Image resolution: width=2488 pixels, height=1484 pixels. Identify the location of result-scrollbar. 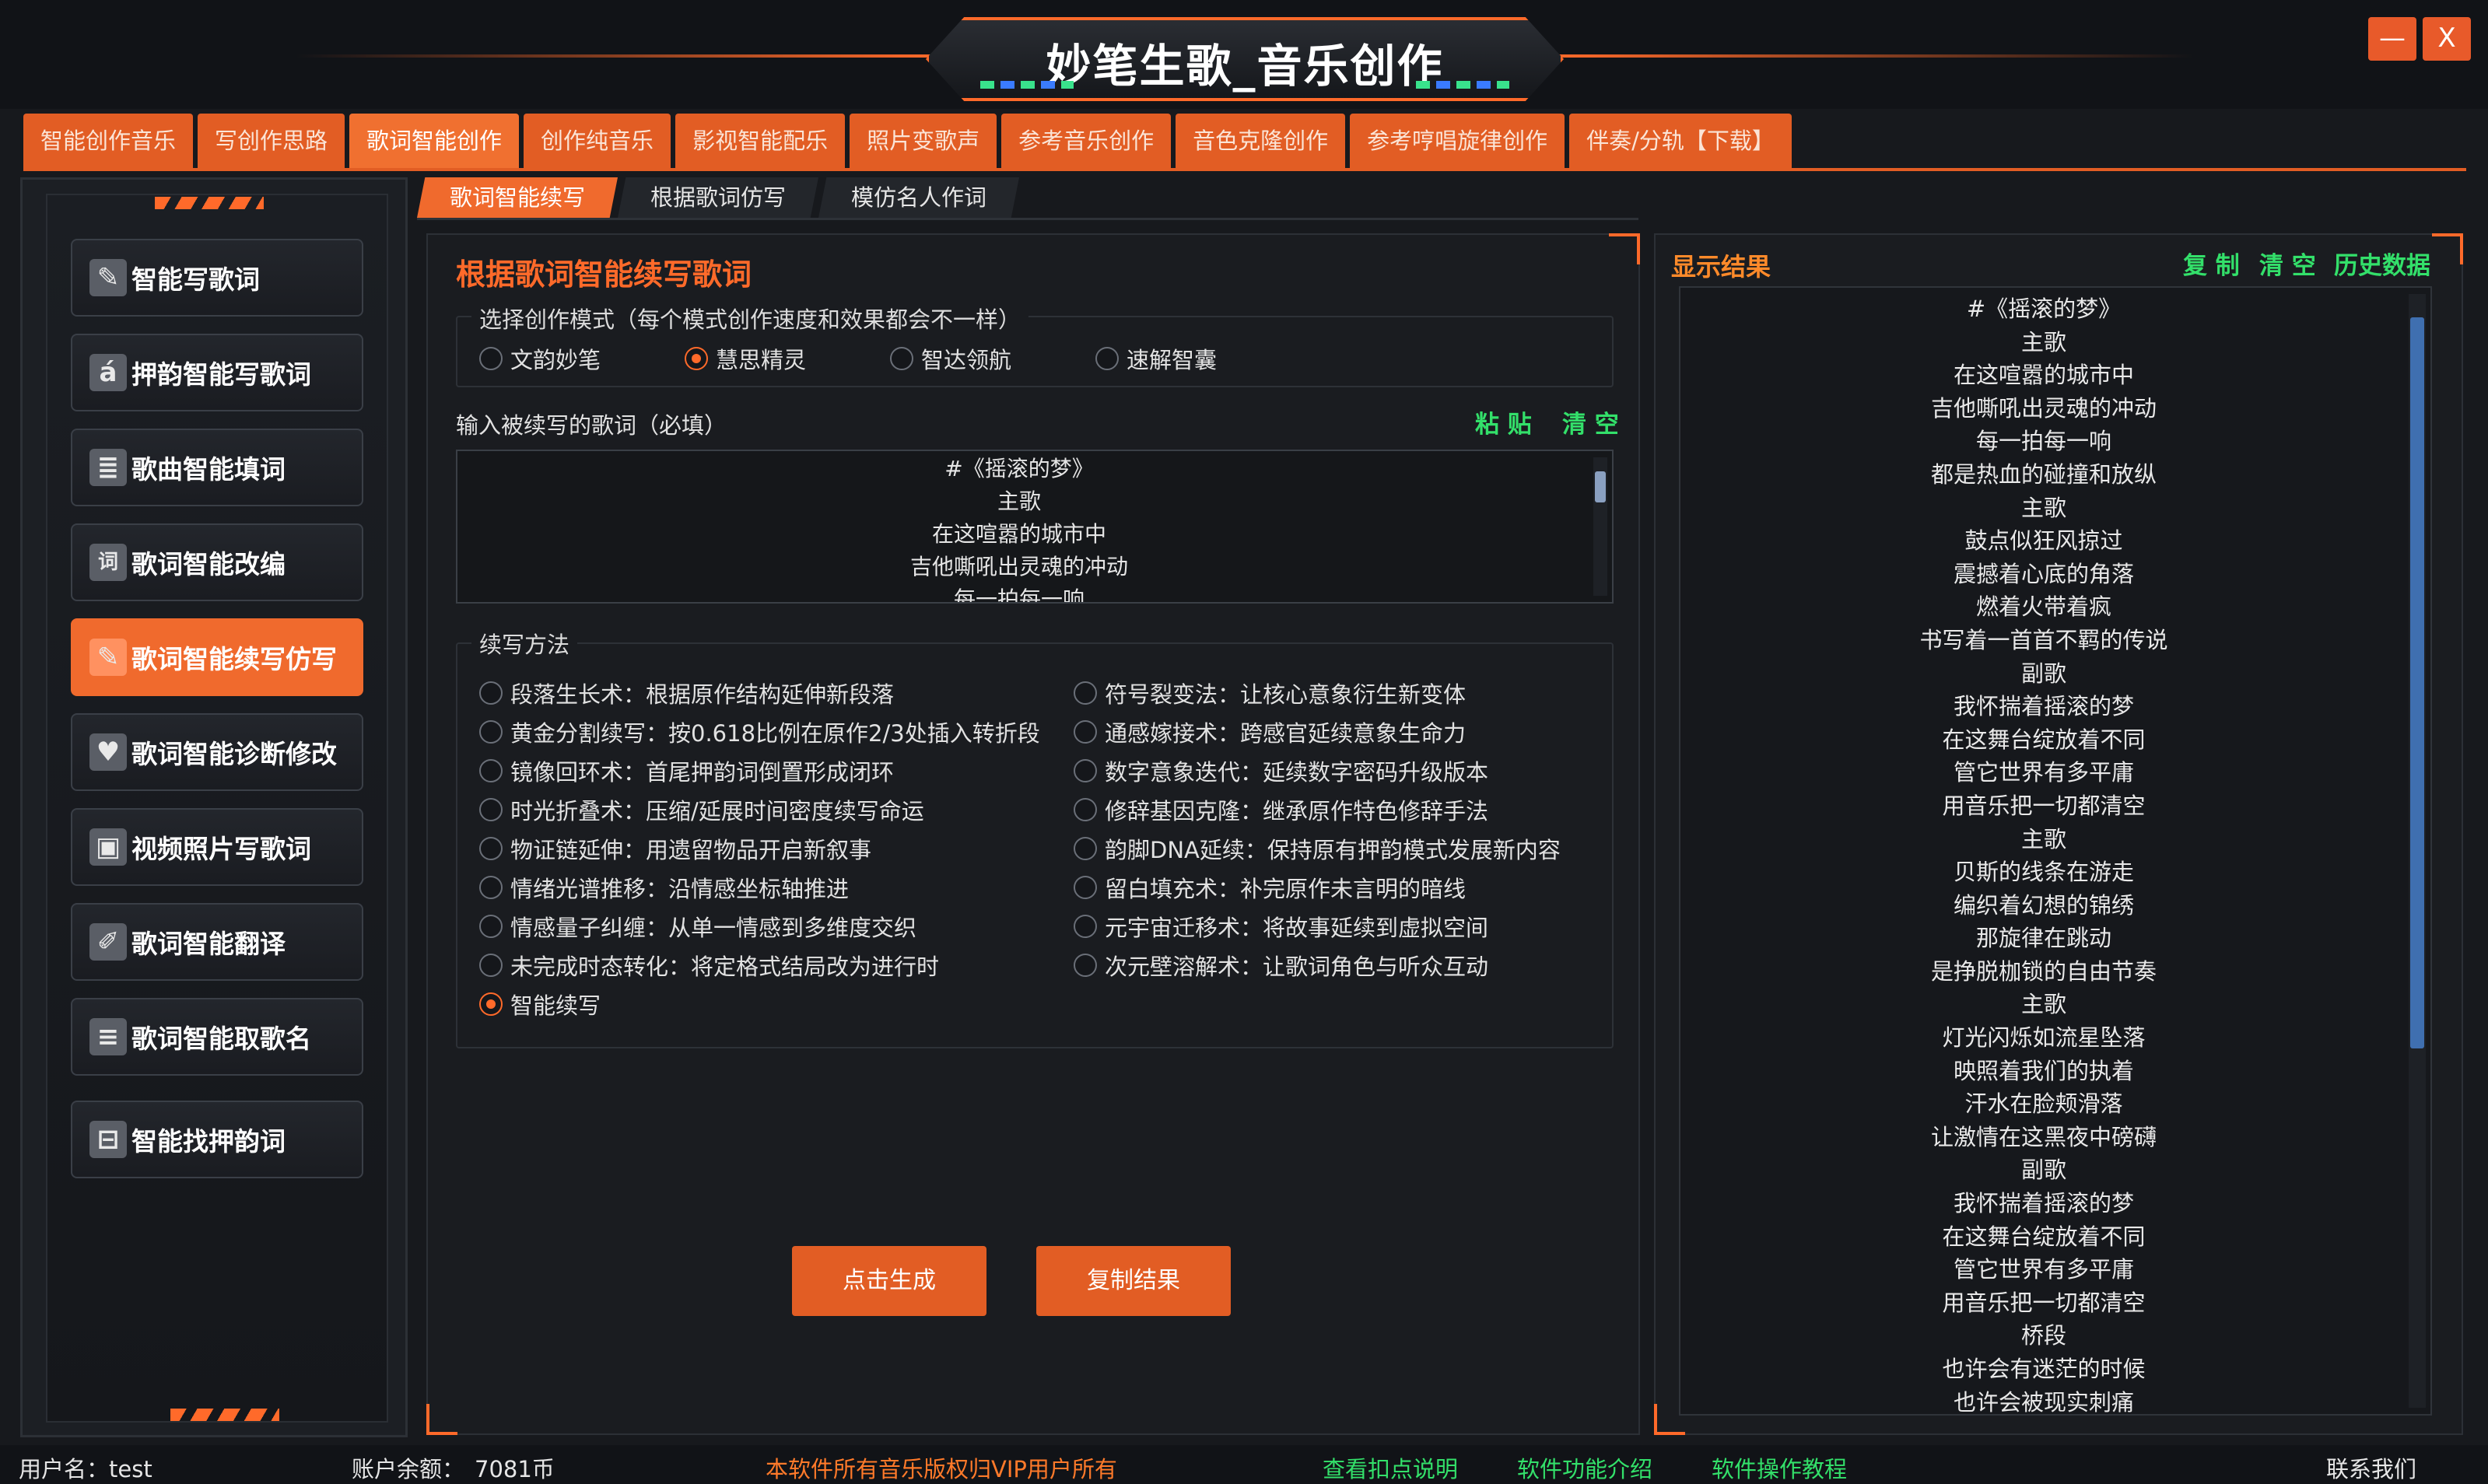
(2418, 851).